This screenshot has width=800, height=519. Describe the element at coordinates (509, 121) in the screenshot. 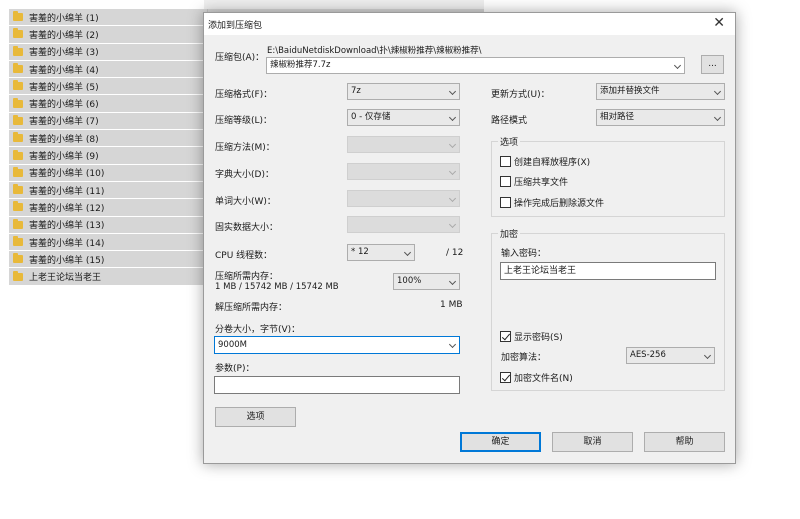

I see `path-mode-label: 路径模式` at that location.